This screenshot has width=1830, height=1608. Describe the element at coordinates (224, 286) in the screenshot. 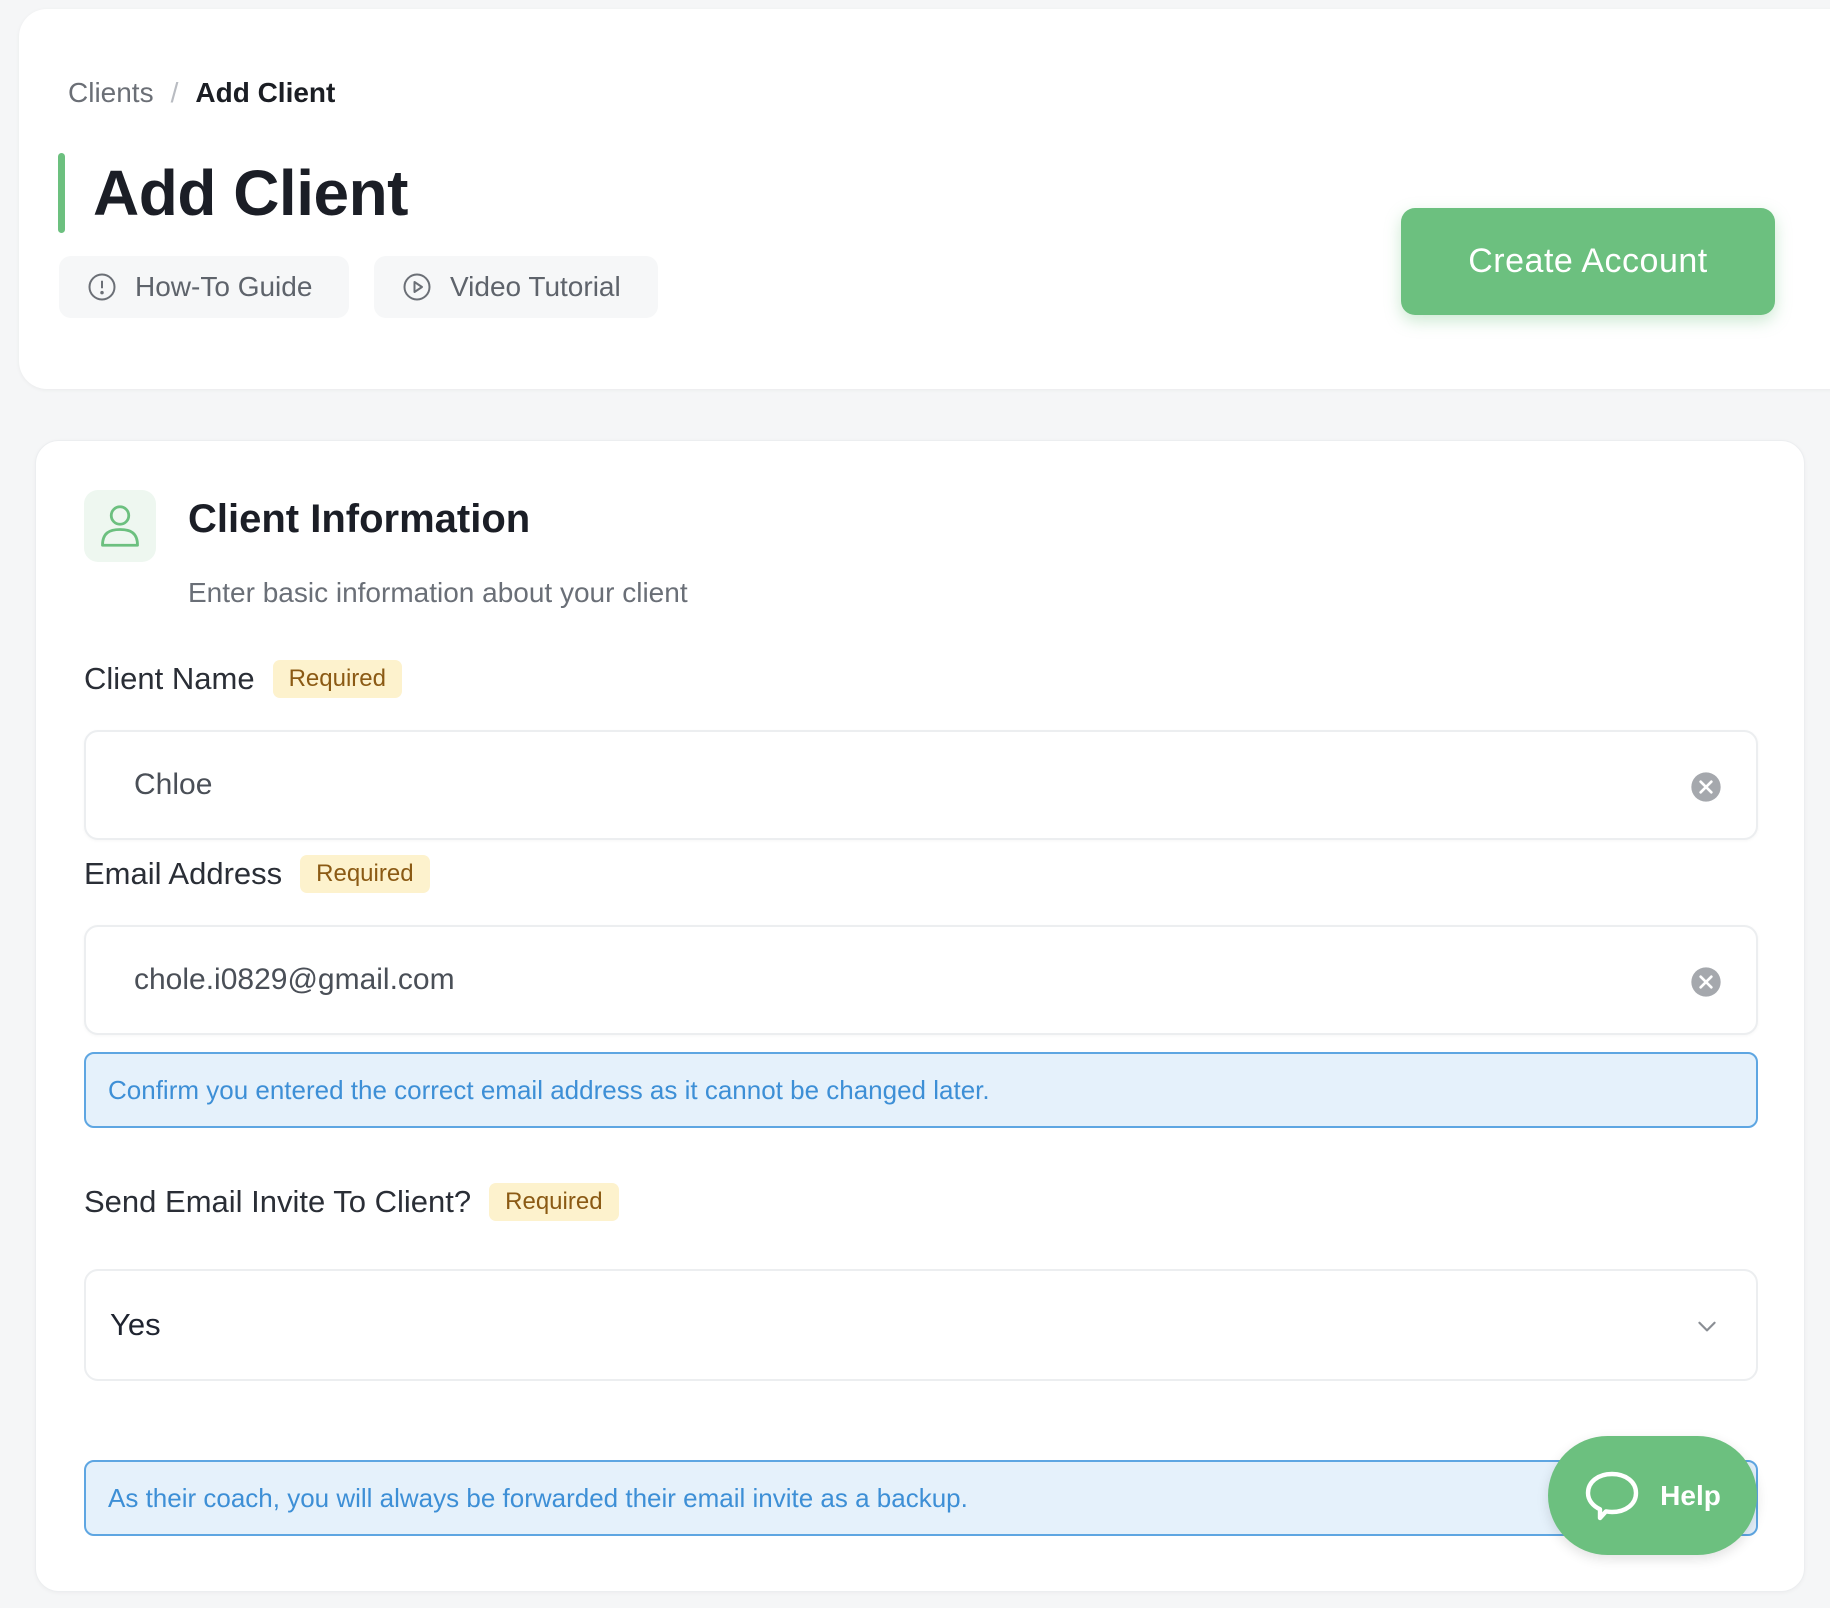

I see `how-to-guide-label: How-To Guide` at that location.